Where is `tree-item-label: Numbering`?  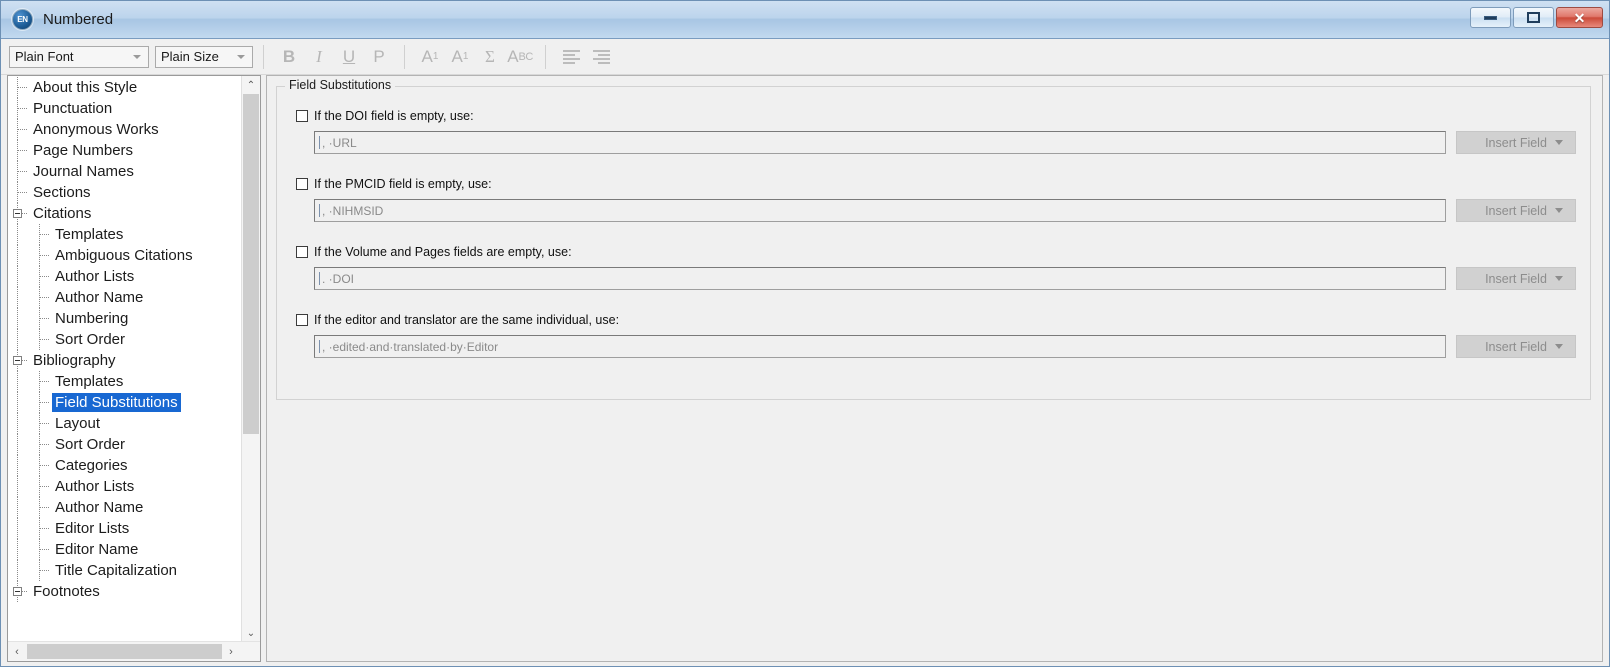 tree-item-label: Numbering is located at coordinates (92, 318).